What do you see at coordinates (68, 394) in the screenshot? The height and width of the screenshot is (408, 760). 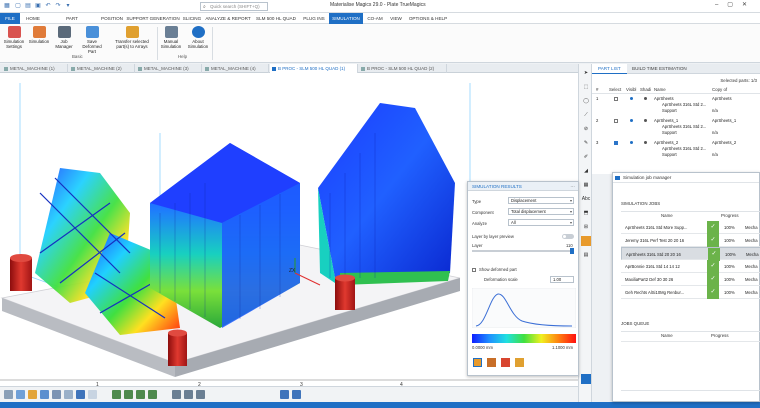 I see `view-back-icon` at bounding box center [68, 394].